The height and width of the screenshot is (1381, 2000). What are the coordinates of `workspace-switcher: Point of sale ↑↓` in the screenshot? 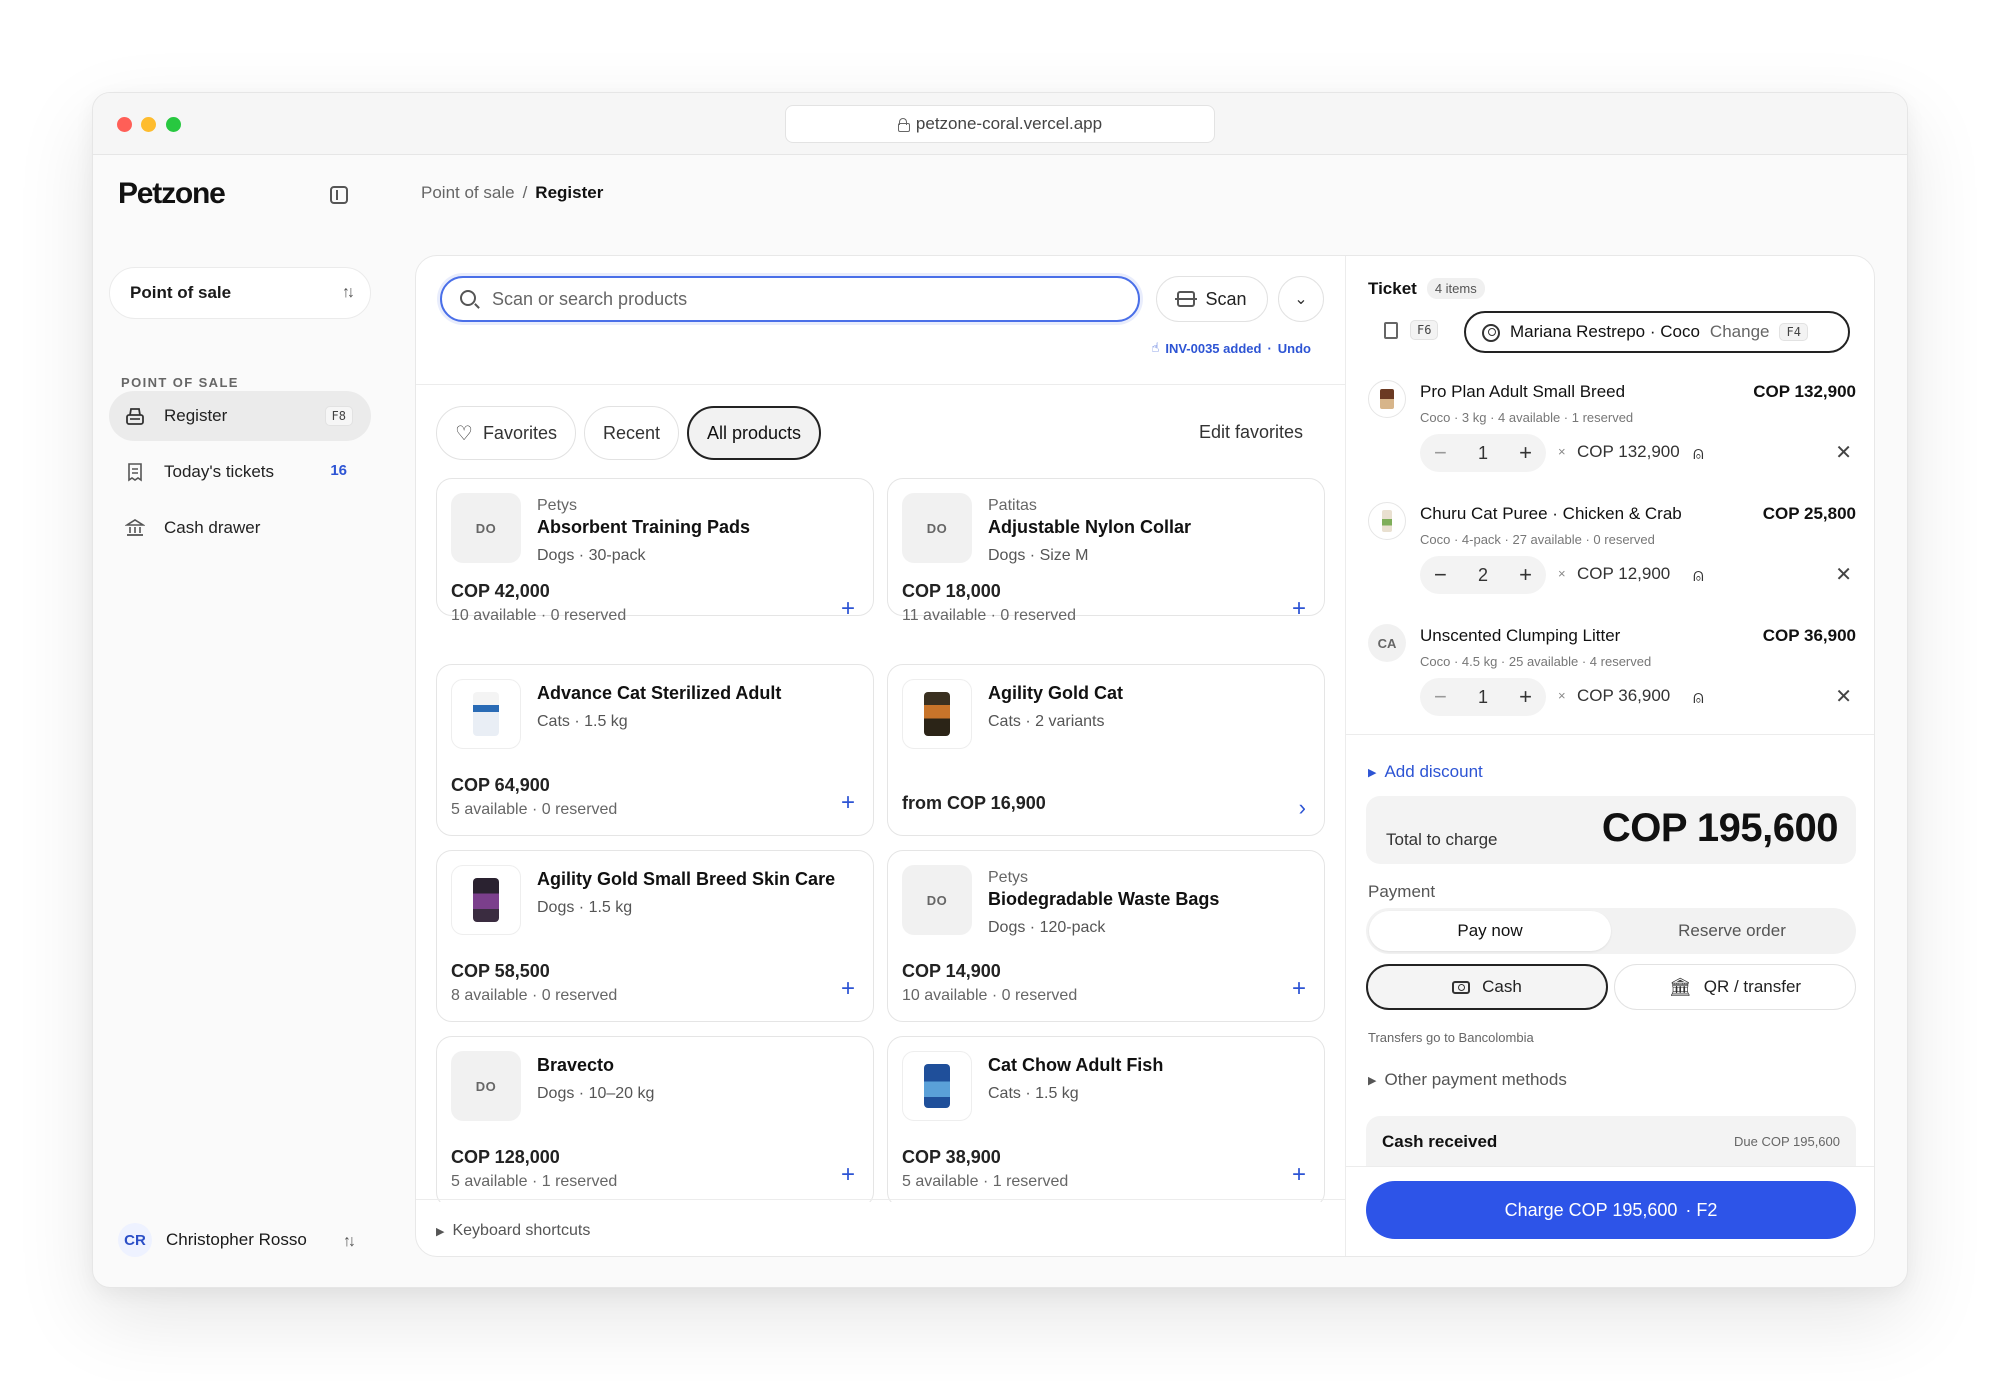 It's located at (240, 293).